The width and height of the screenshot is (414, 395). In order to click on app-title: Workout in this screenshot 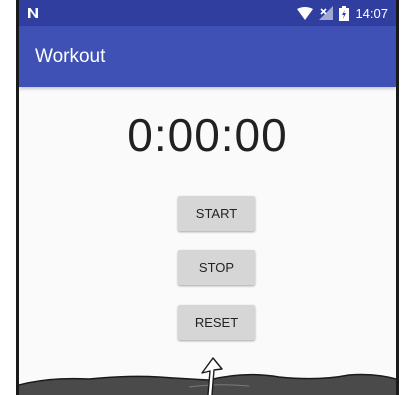, I will do `click(70, 56)`.